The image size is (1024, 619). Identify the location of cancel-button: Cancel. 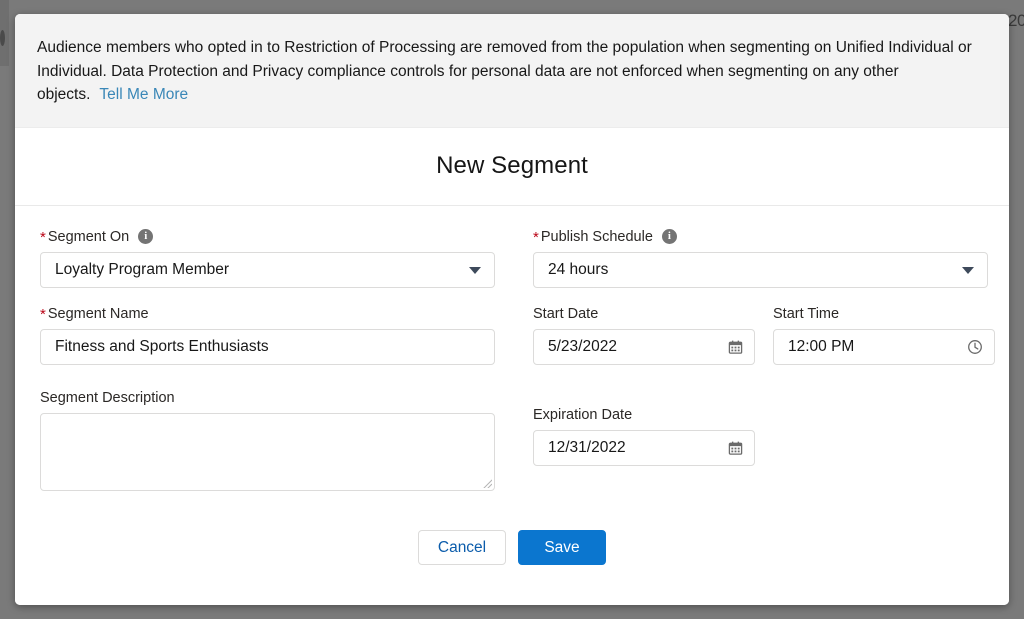
(462, 547).